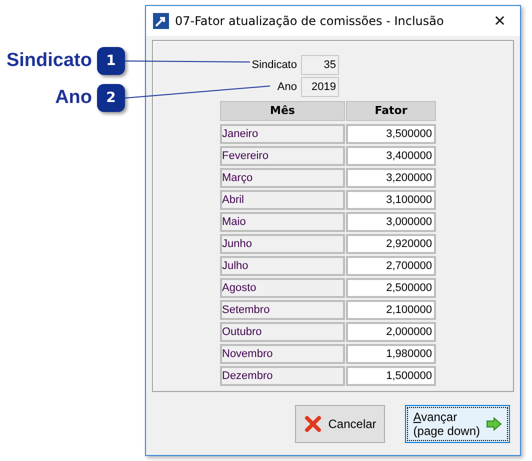  What do you see at coordinates (282, 376) in the screenshot?
I see `table-cell: Dezembro` at bounding box center [282, 376].